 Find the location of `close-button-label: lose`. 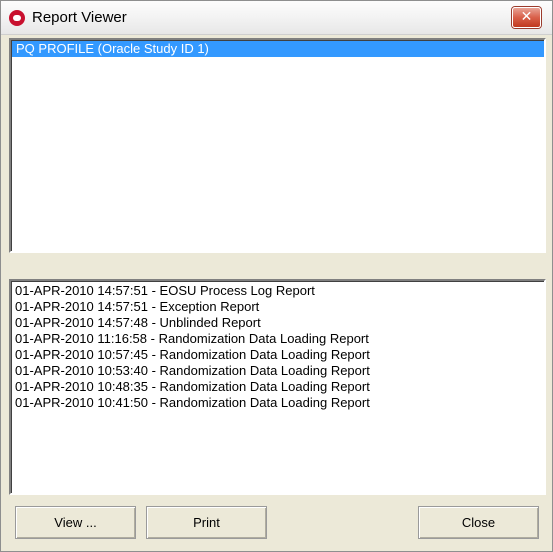

close-button-label: lose is located at coordinates (483, 522).